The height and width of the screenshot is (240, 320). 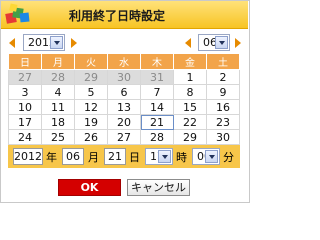 I want to click on day-cell: 11, so click(x=58, y=107).